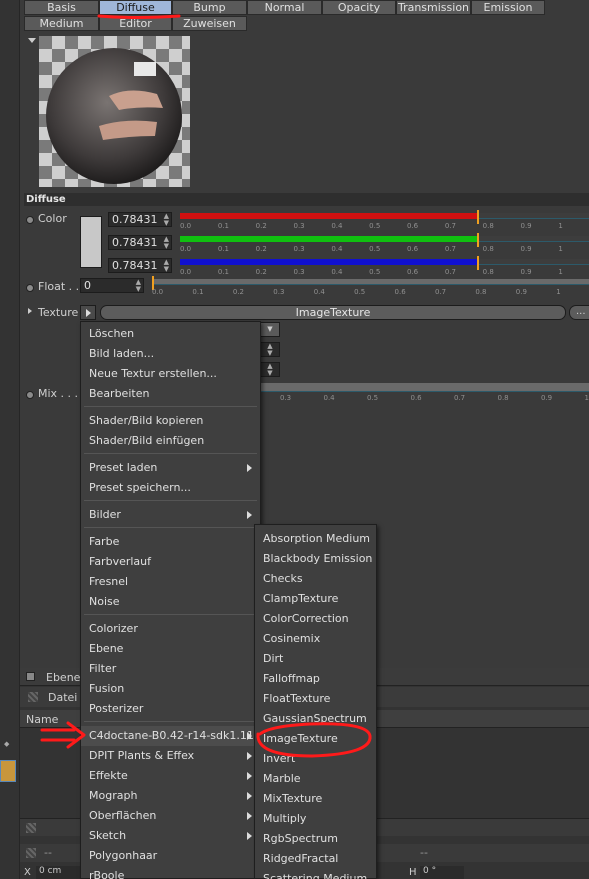 This screenshot has height=879, width=589. Describe the element at coordinates (170, 542) in the screenshot. I see `menu-item: Farbe` at that location.